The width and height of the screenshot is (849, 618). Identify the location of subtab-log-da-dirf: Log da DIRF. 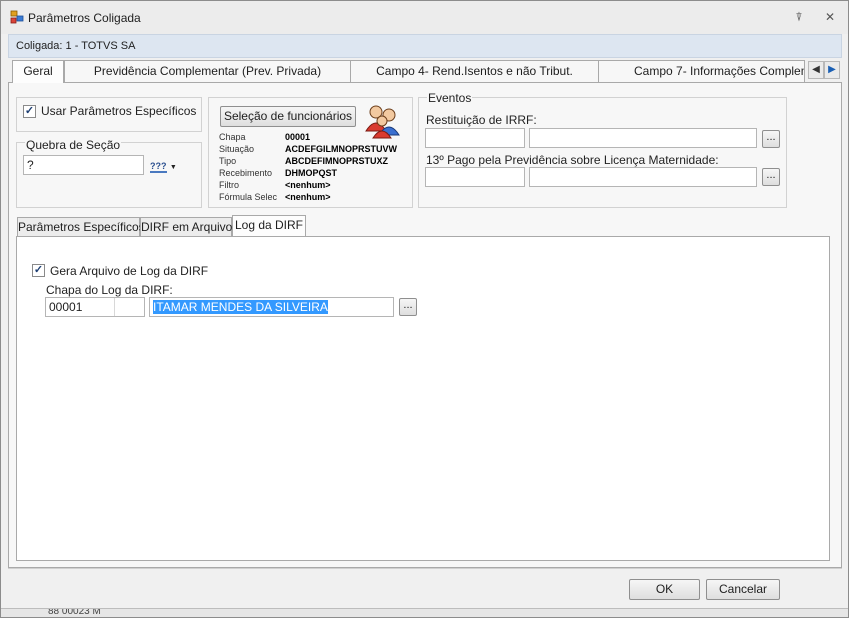
(269, 225).